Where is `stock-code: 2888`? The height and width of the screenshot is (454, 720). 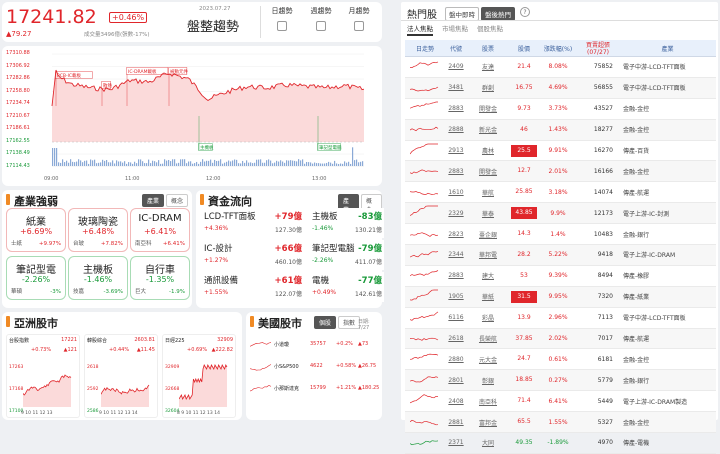 stock-code: 2888 is located at coordinates (456, 130).